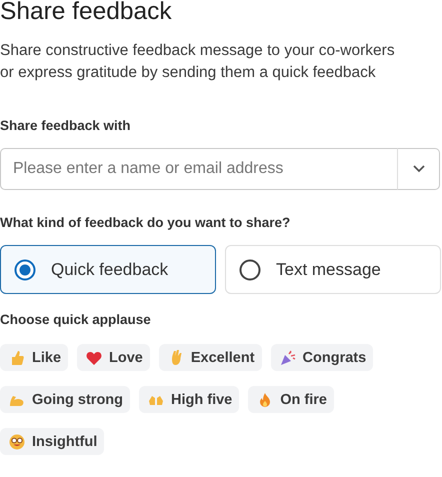 Image resolution: width=442 pixels, height=477 pixels. Describe the element at coordinates (65, 399) in the screenshot. I see `applause-chip: Going strong` at that location.